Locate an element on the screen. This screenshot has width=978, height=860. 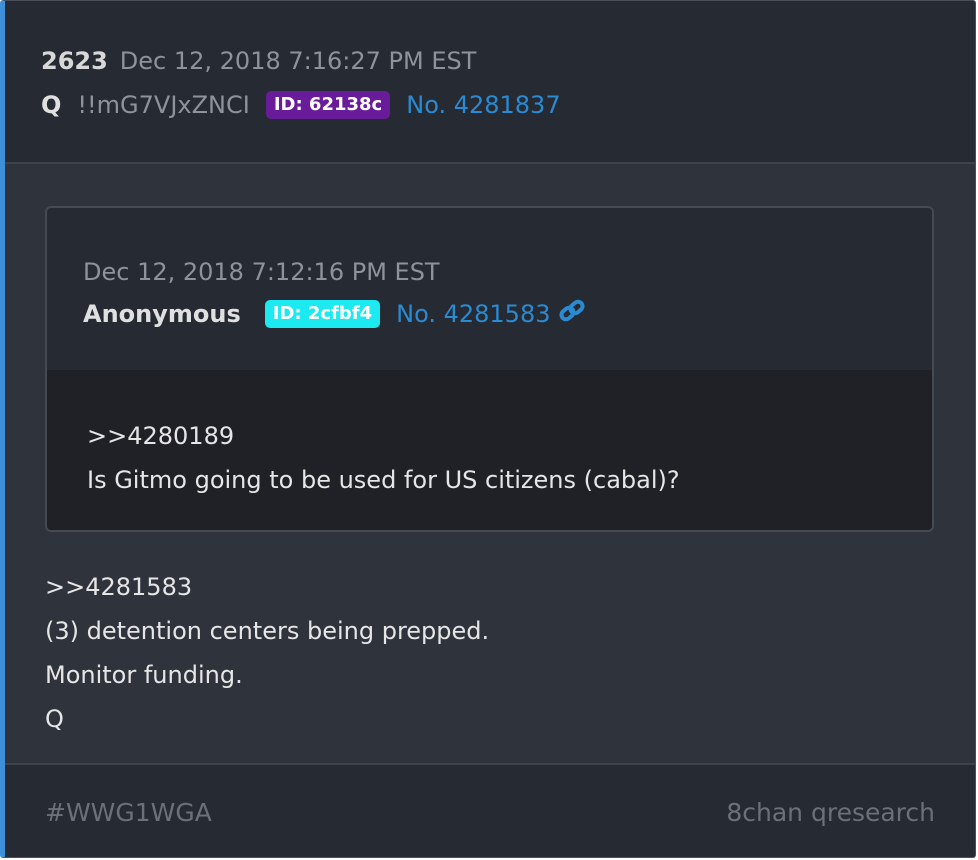
quoted-post-timestamp: Dec 12, 2018 7:12:16 PM EST is located at coordinates (261, 272).